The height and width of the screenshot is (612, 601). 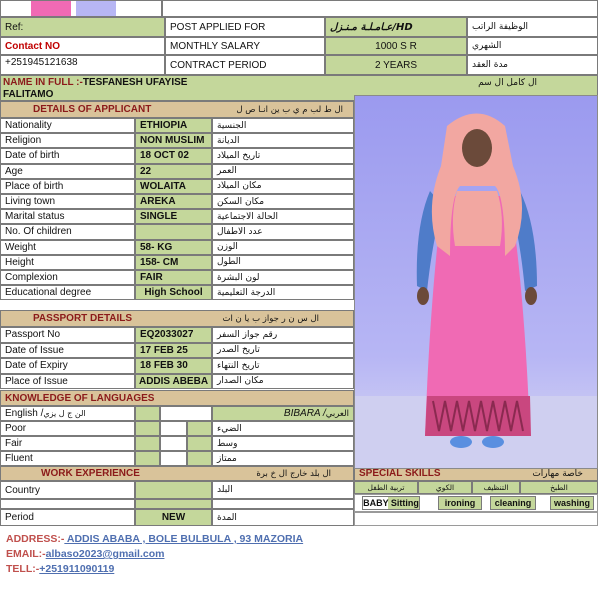 I want to click on contract-period-label: CONTRACT PERIOD, so click(x=245, y=65).